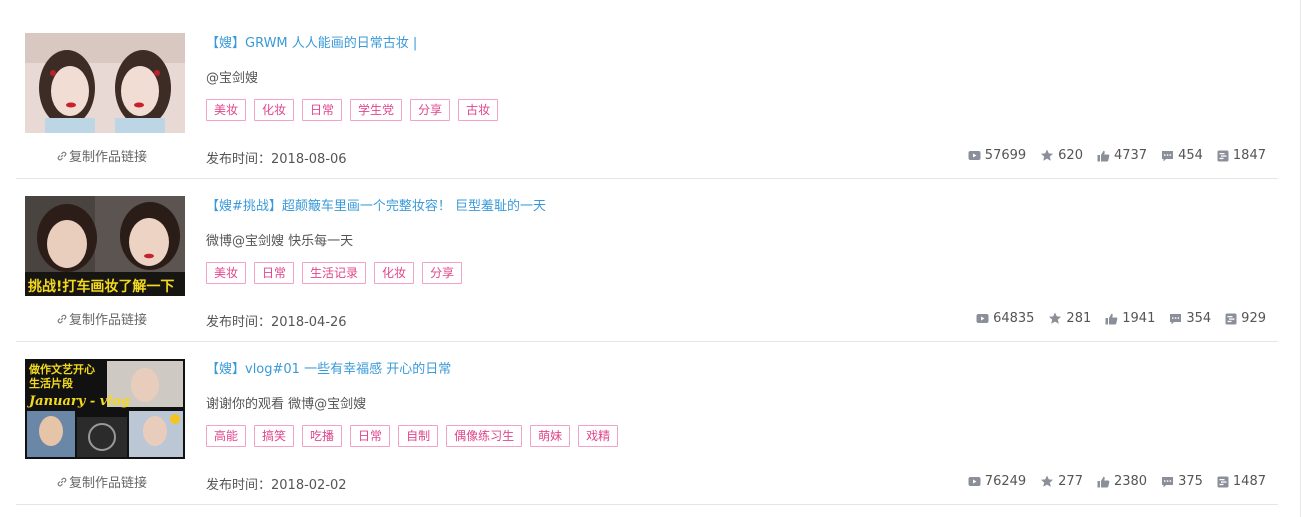 The height and width of the screenshot is (517, 1304). What do you see at coordinates (1190, 318) in the screenshot?
I see `comment-count: 354` at bounding box center [1190, 318].